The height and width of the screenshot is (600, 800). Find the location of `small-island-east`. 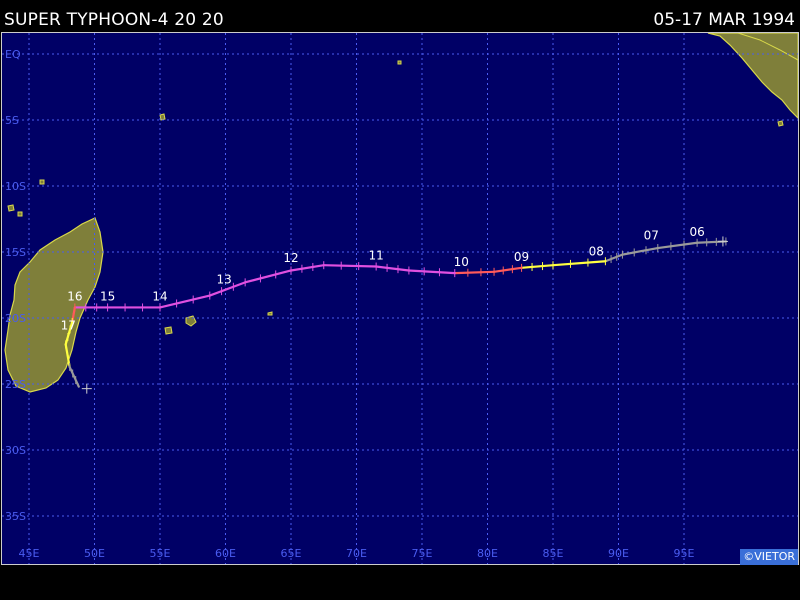

small-island-east is located at coordinates (780, 123).